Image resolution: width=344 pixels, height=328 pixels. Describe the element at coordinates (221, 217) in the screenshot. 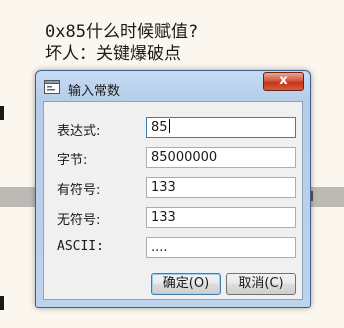

I see `unsigned-input: 133` at that location.